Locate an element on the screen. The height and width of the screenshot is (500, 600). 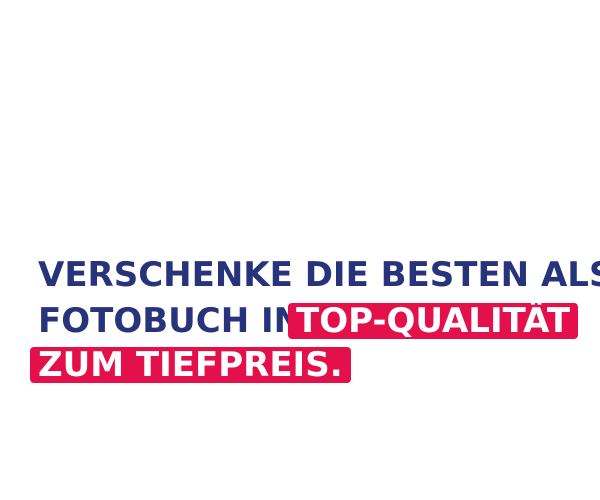
highlight-top-quality: TOP-QUALITÄT is located at coordinates (433, 321).